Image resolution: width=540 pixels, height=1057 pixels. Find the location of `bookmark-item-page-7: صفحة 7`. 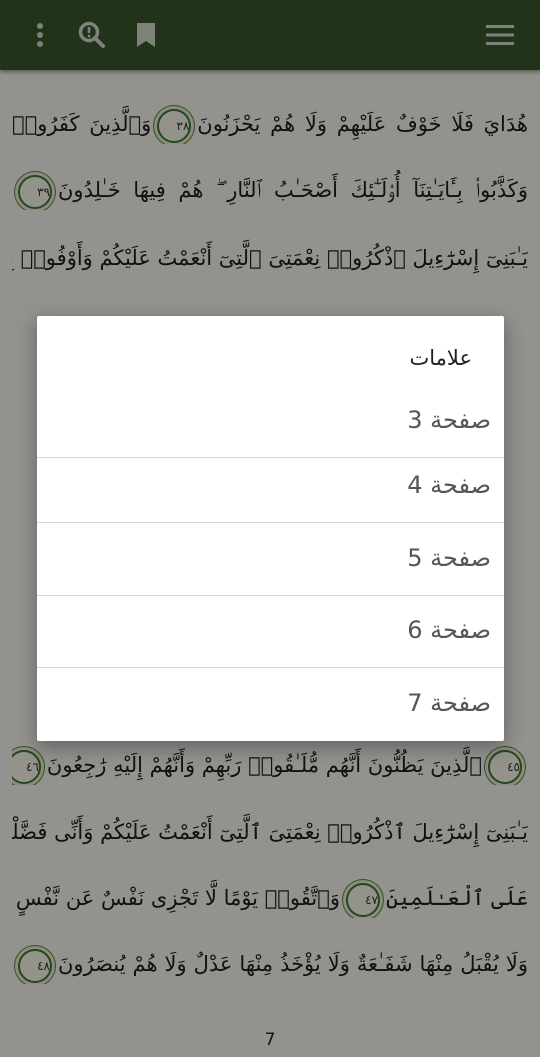

bookmark-item-page-7: صفحة 7 is located at coordinates (270, 705).